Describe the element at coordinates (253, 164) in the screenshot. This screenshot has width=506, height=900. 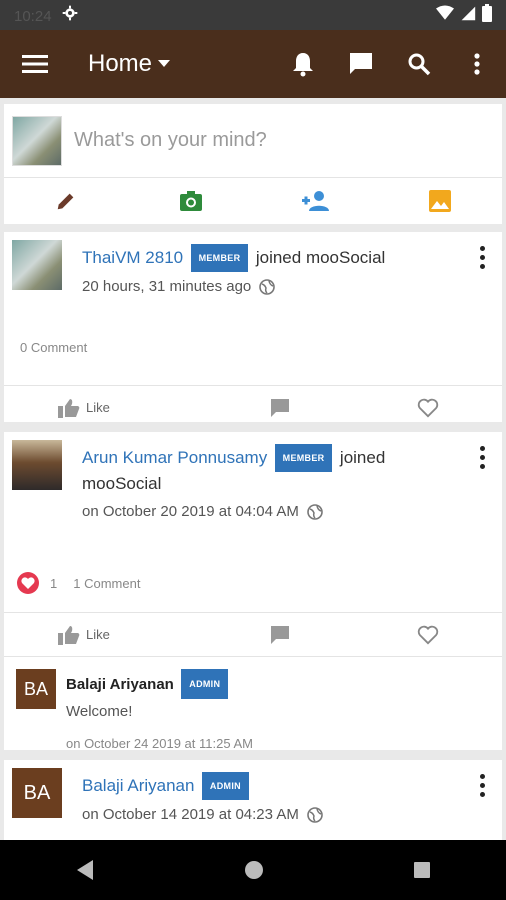
I see `status-composer: What's on your mind?` at that location.